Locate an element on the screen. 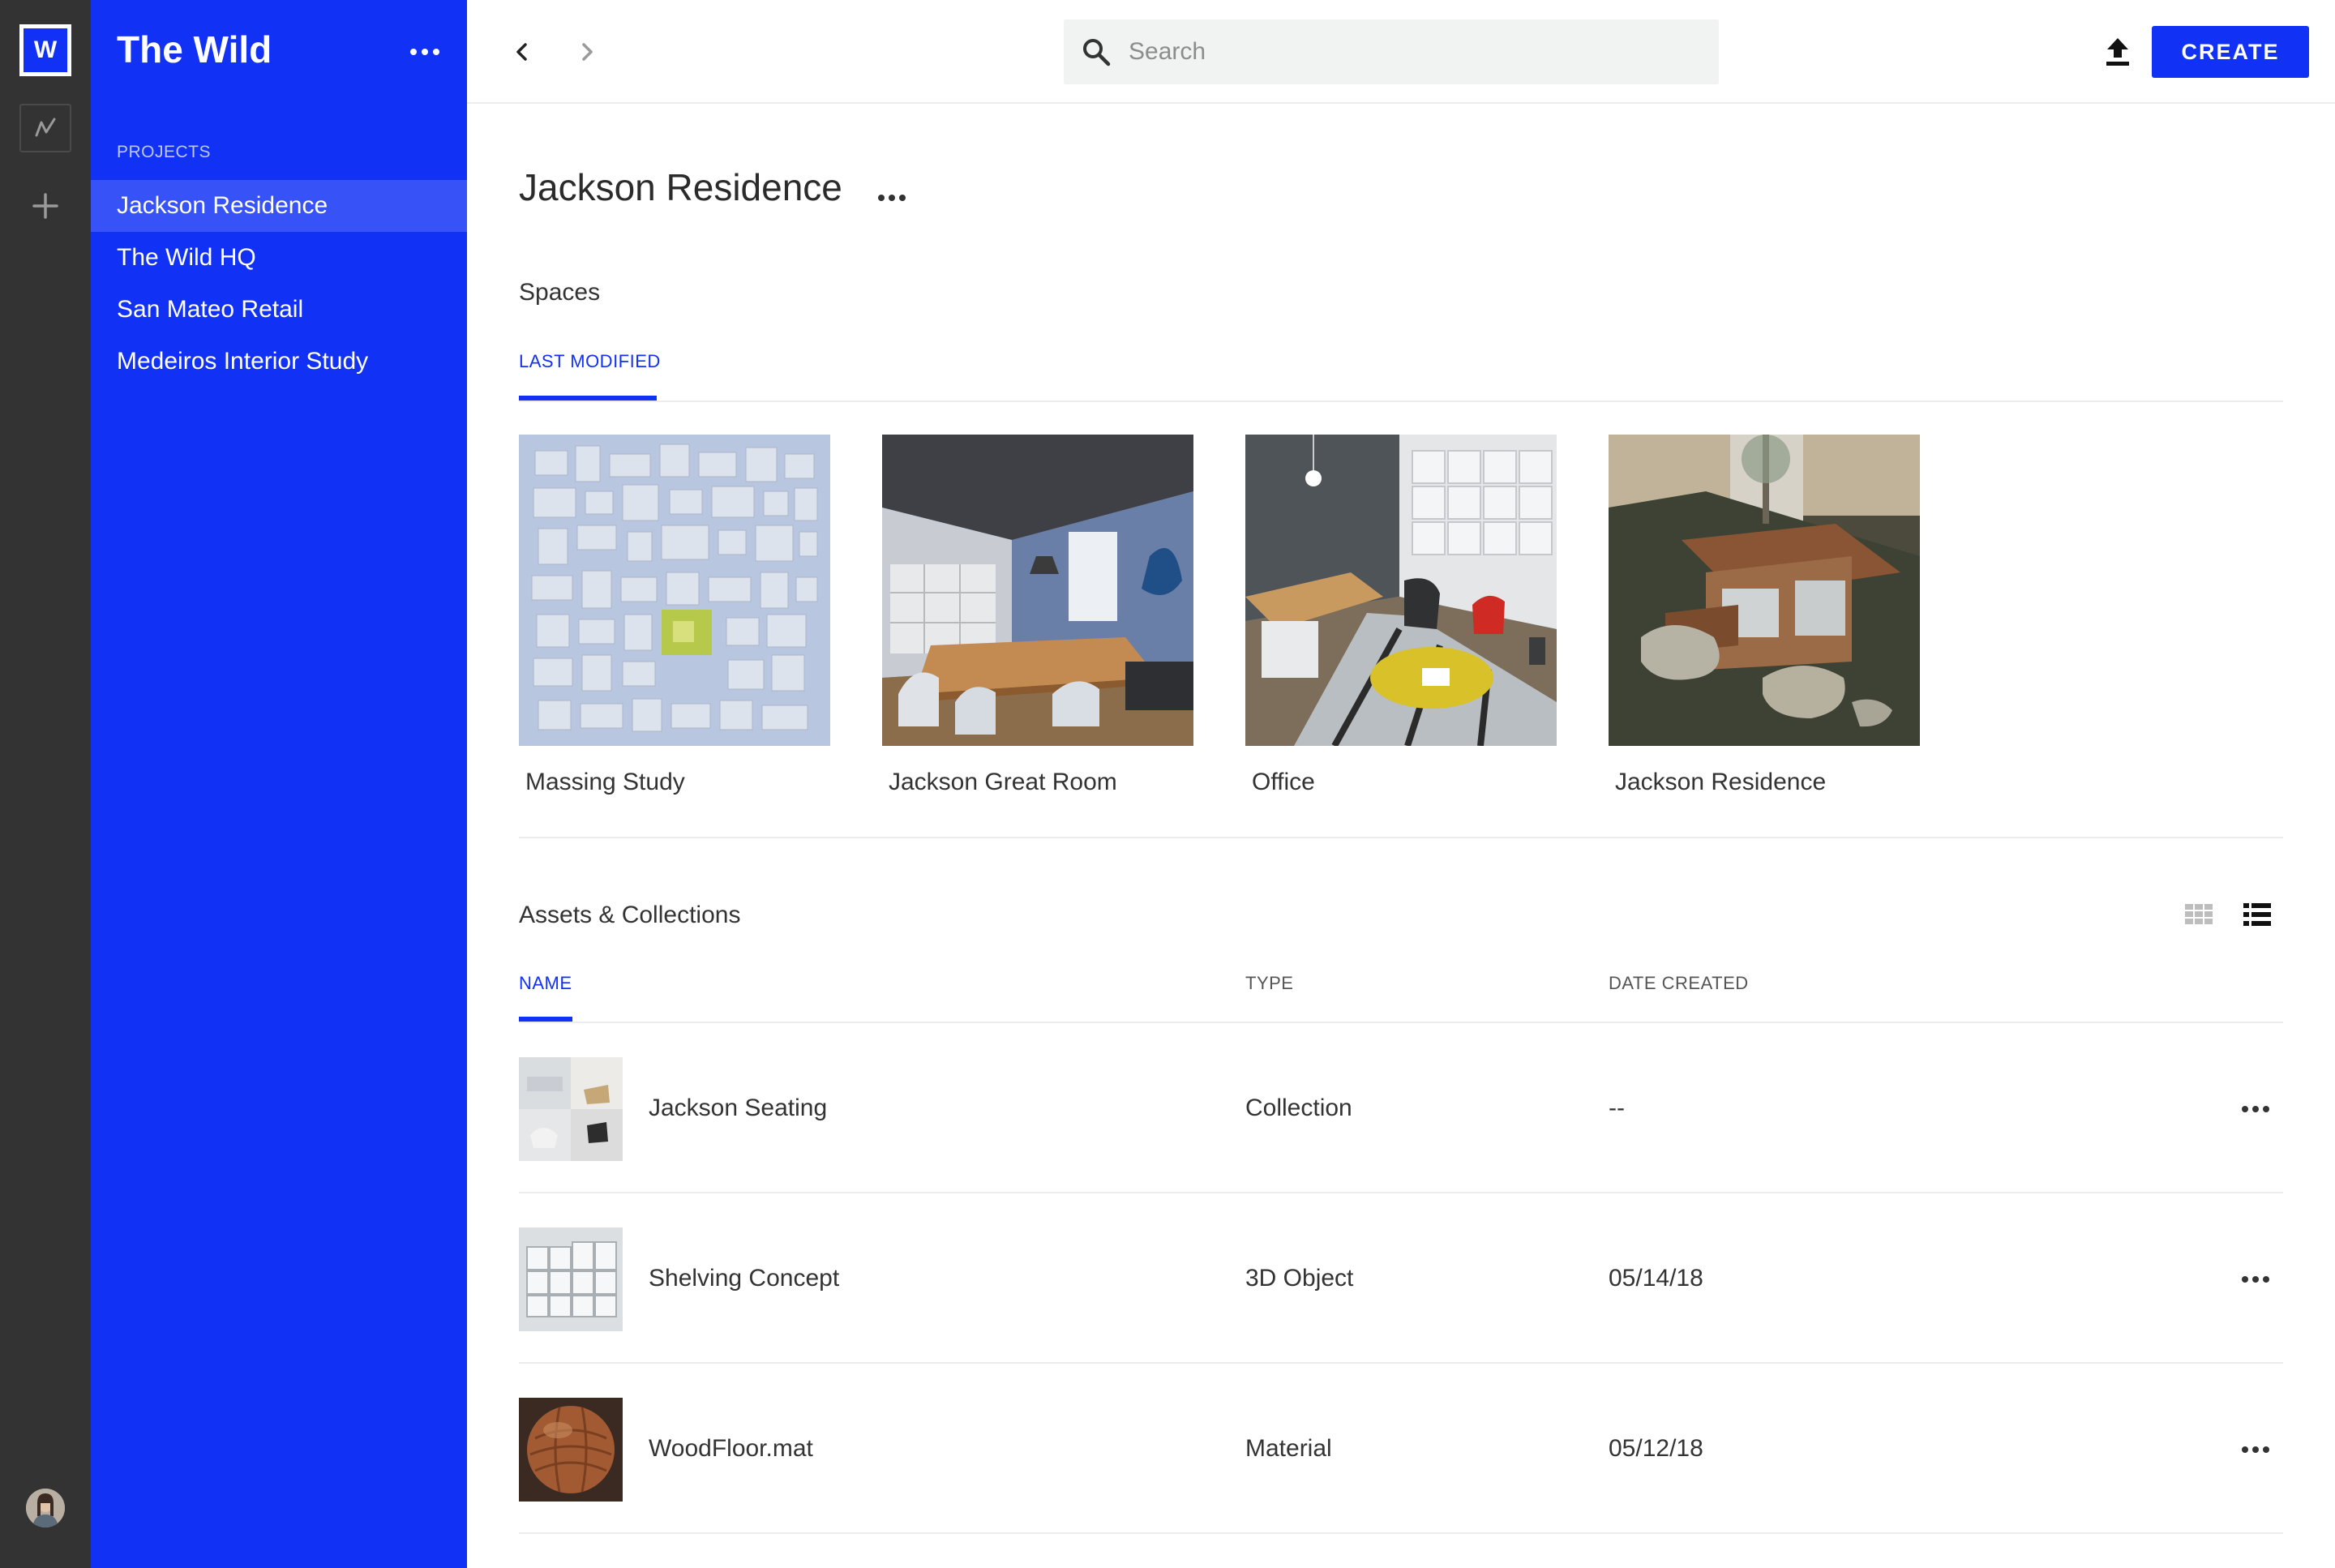 This screenshot has width=2335, height=1568. table-row: WoodFloor.mat Material 05/12/18 is located at coordinates (1401, 1449).